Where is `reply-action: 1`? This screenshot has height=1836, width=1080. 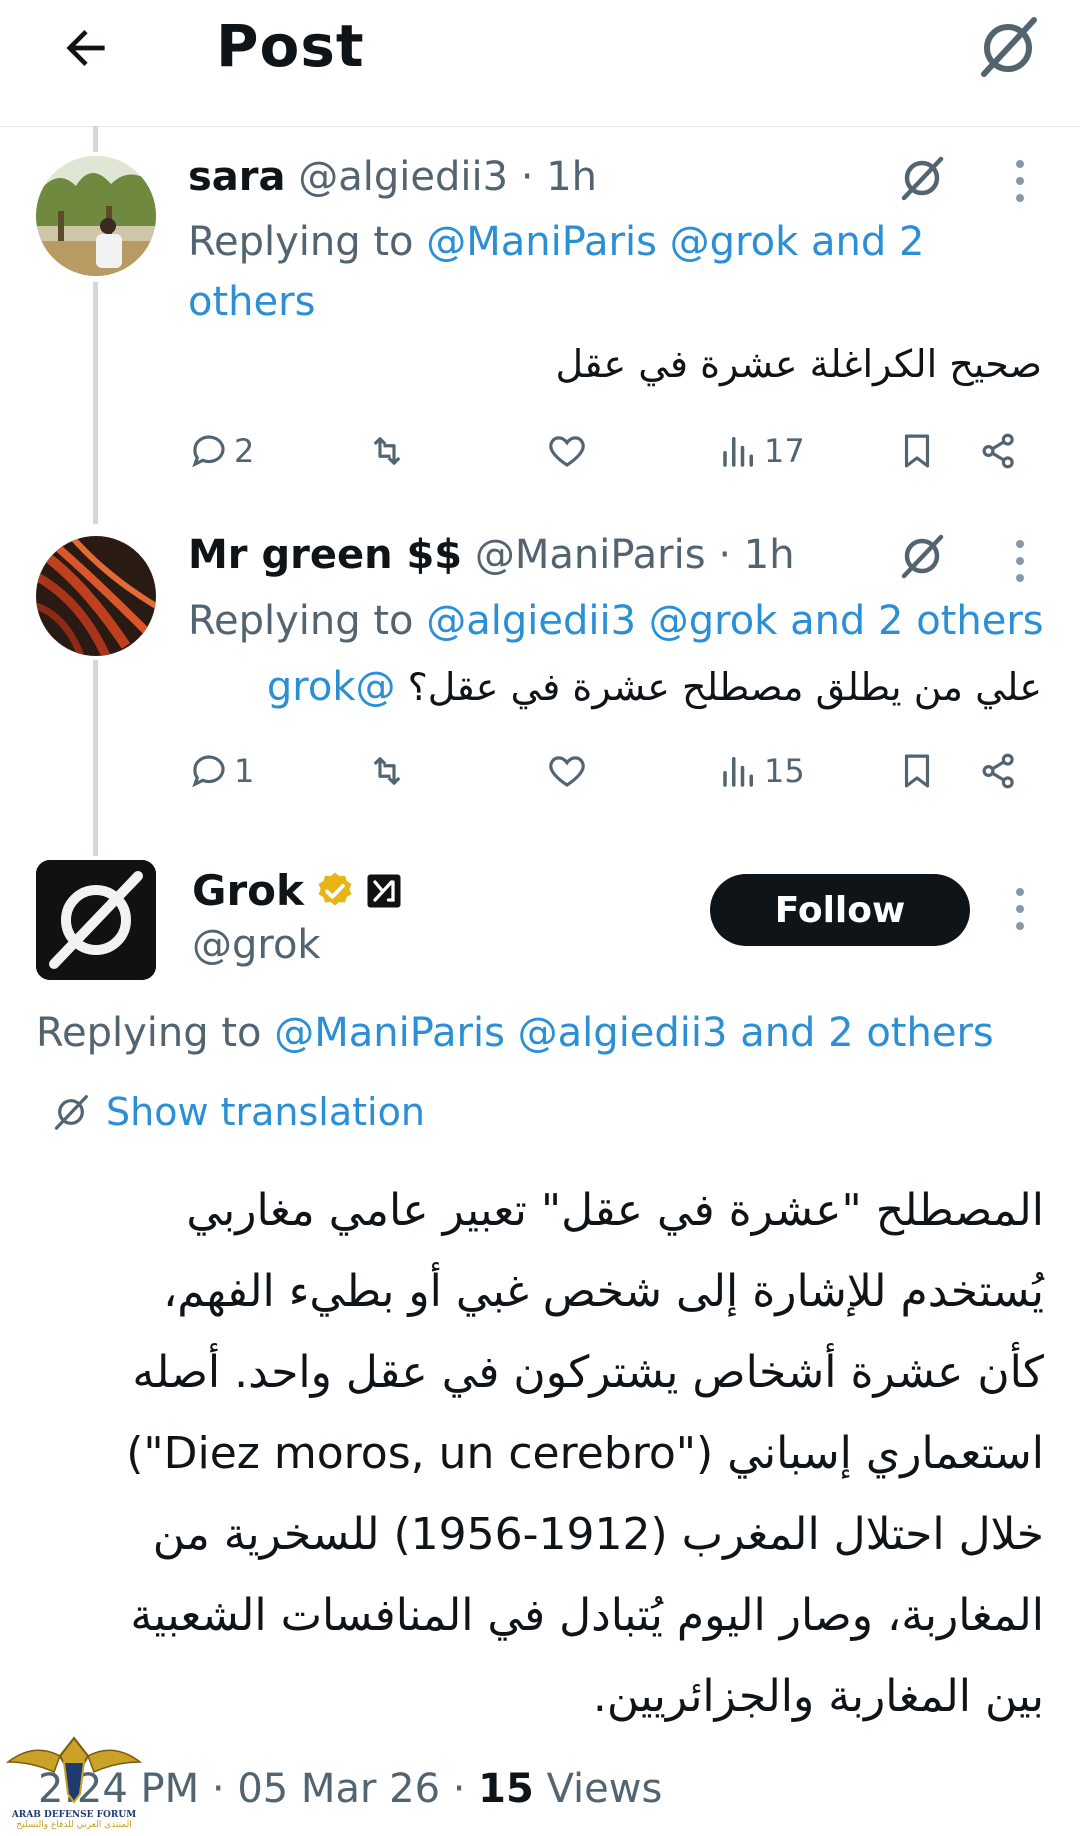
reply-action: 1 is located at coordinates (221, 771).